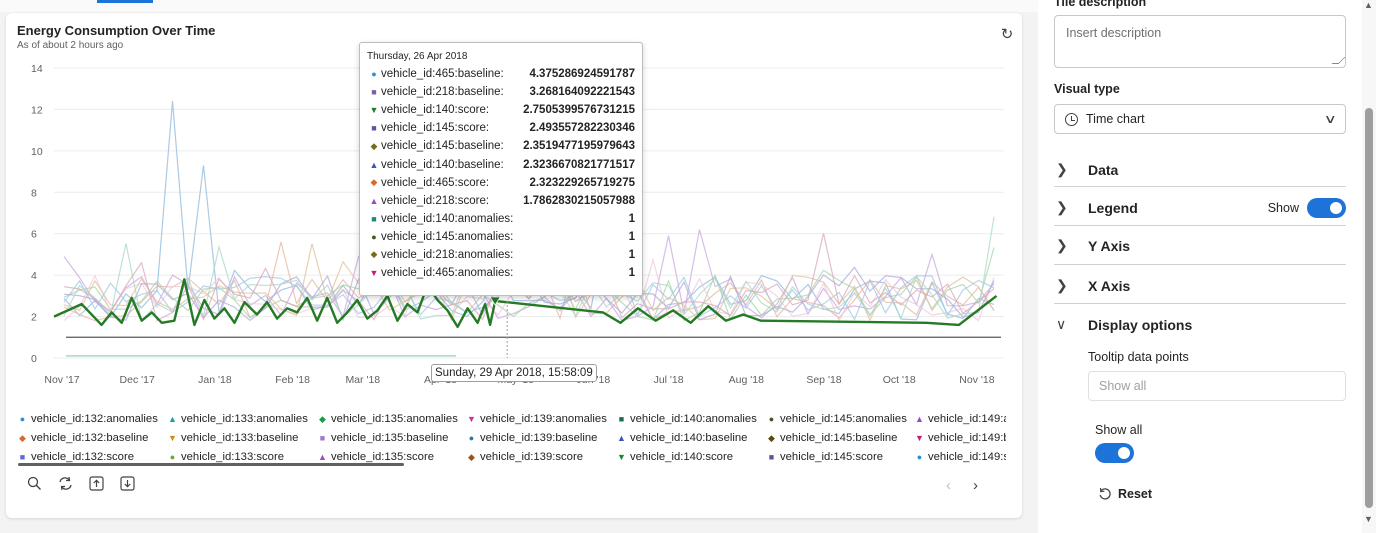 The image size is (1378, 533). Describe the element at coordinates (34, 483) in the screenshot. I see `search-icon` at that location.